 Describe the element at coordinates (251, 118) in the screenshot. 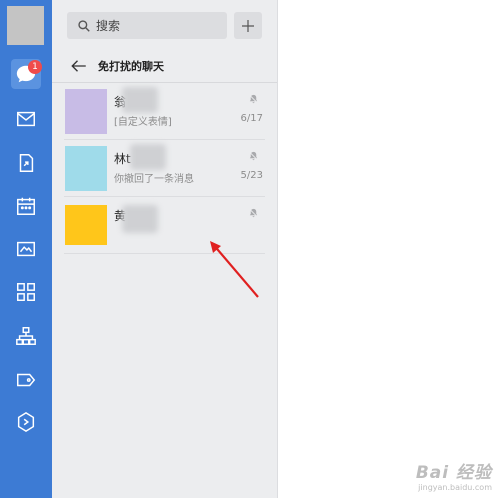

I see `message-date: 6/17` at that location.